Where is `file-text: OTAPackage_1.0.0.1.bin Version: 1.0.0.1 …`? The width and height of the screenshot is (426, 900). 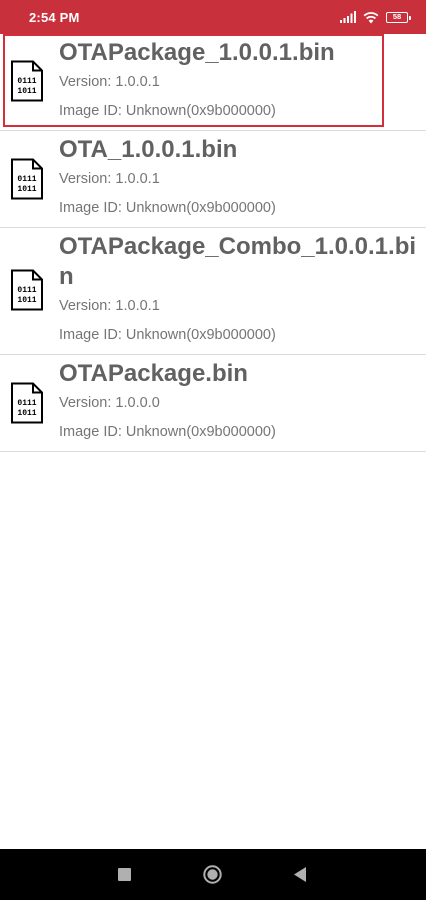
file-text: OTAPackage_1.0.0.1.bin Version: 1.0.0.1 … is located at coordinates (213, 80).